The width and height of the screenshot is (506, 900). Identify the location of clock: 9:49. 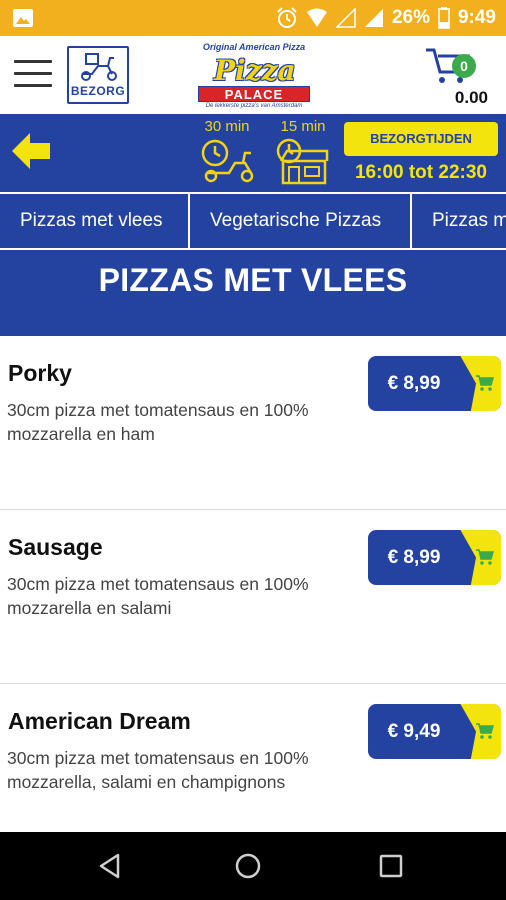
(476, 17).